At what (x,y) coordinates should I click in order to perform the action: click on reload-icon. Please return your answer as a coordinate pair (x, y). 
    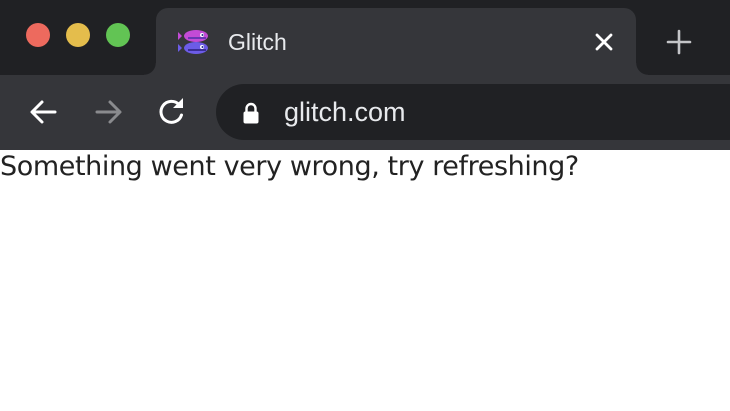
    Looking at the image, I should click on (172, 112).